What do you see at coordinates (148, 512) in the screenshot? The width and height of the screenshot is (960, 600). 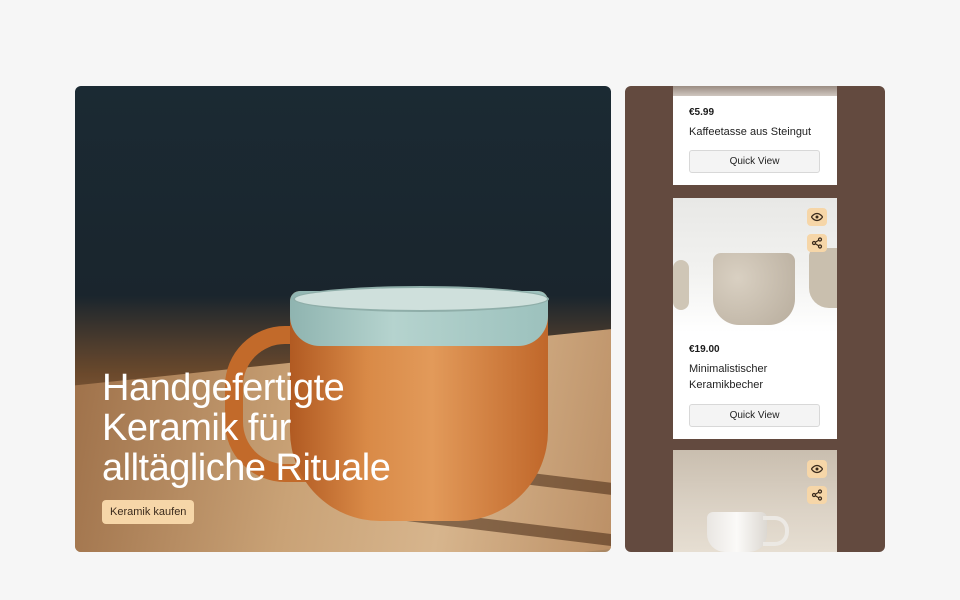 I see `shop-ceramics-button: Keramik kaufen` at bounding box center [148, 512].